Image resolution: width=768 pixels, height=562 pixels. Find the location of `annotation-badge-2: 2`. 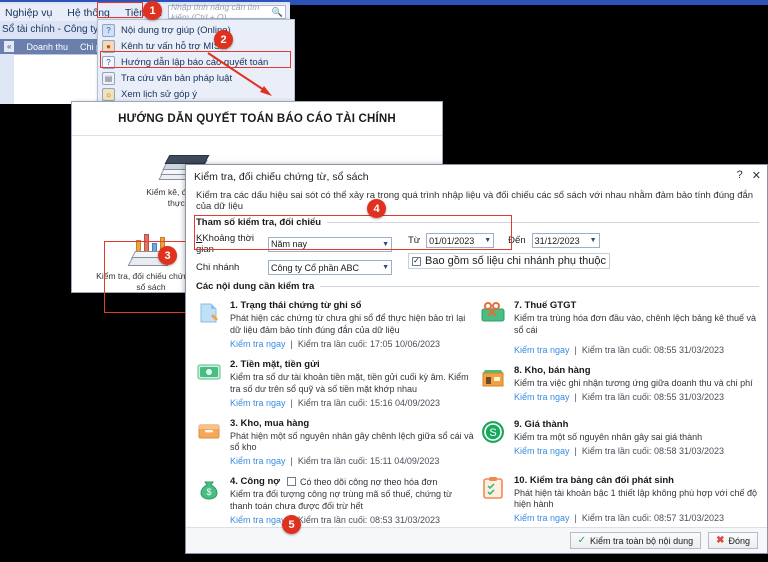

annotation-badge-2: 2 is located at coordinates (223, 39).